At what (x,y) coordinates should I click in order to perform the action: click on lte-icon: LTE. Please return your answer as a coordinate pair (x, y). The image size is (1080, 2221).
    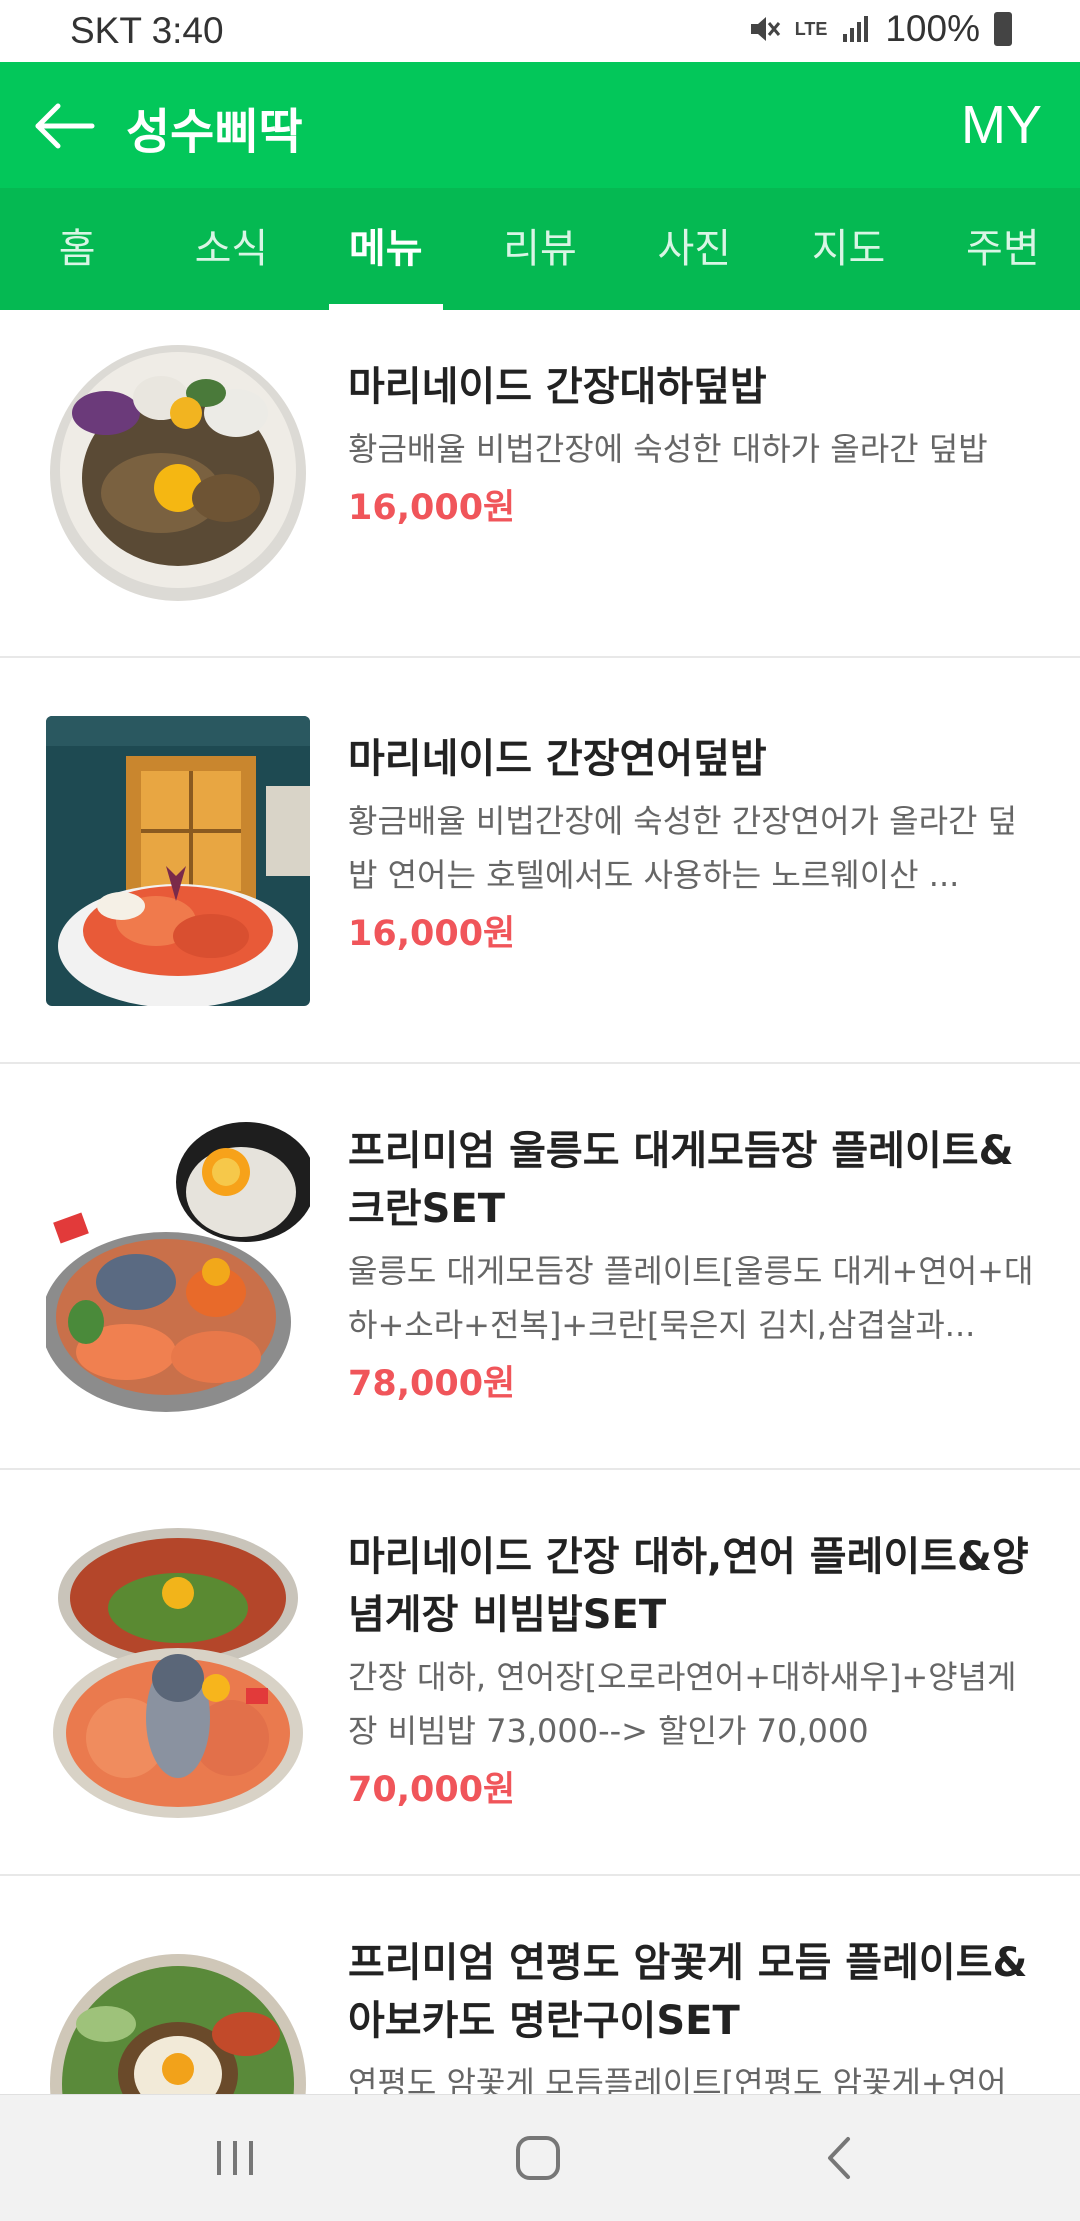
    Looking at the image, I should click on (811, 28).